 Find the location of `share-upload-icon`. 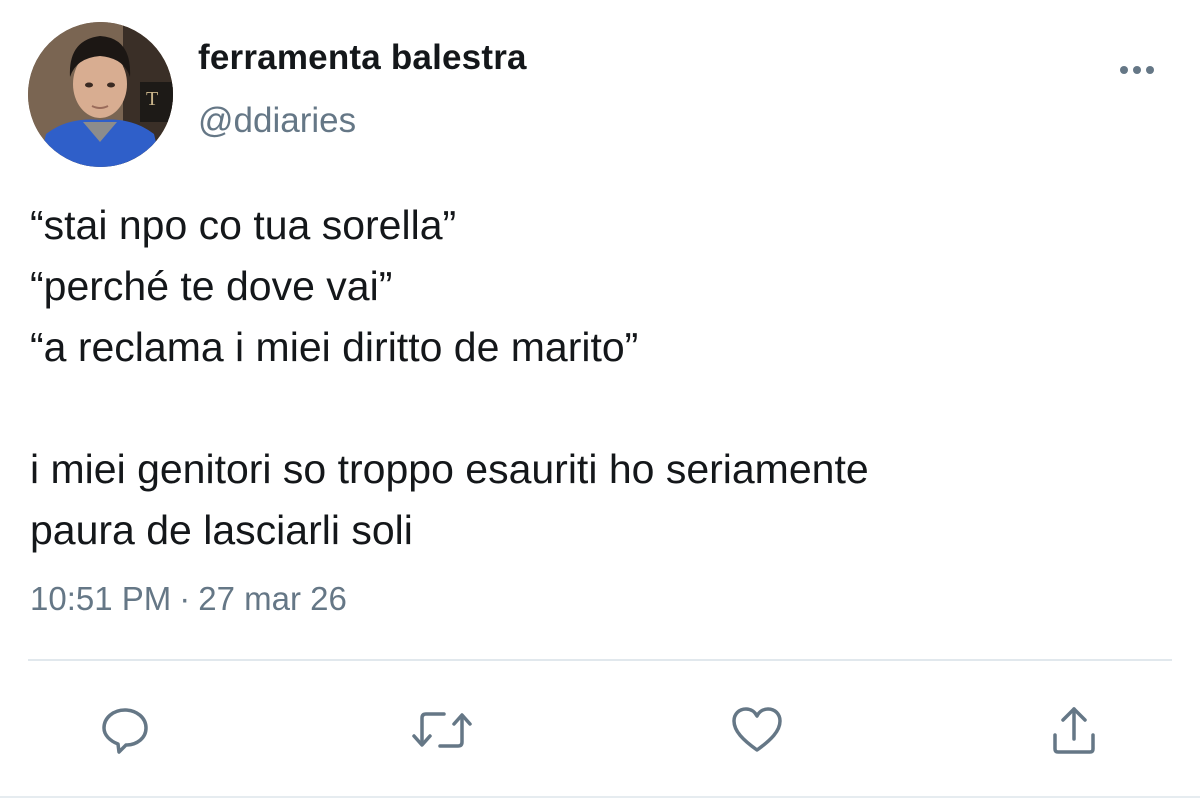

share-upload-icon is located at coordinates (1074, 730).